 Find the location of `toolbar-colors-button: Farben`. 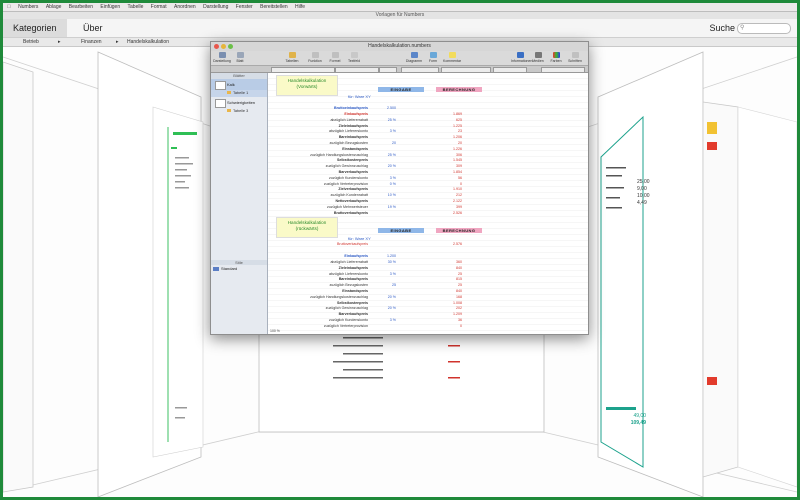

toolbar-colors-button: Farben is located at coordinates (556, 57).